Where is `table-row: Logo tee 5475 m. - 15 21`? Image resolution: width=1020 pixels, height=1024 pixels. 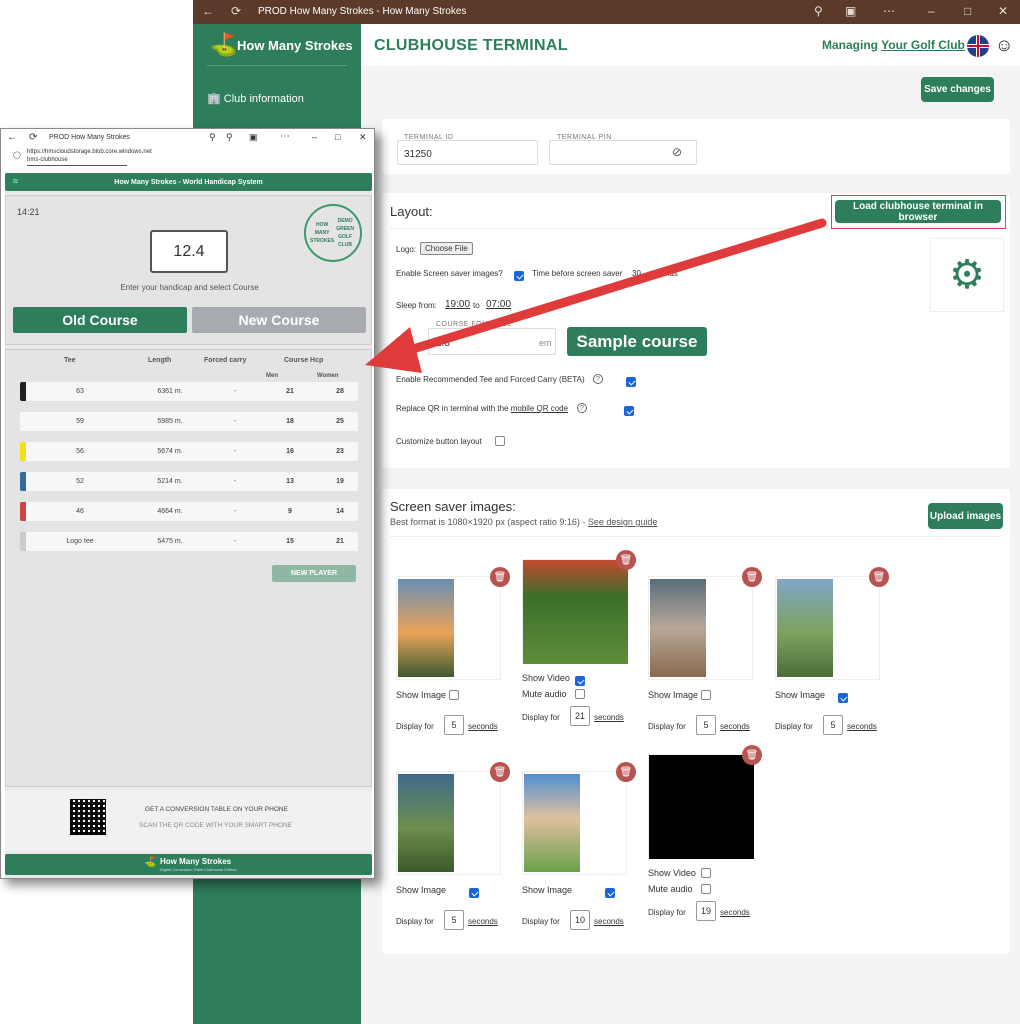 table-row: Logo tee 5475 m. - 15 21 is located at coordinates (189, 541).